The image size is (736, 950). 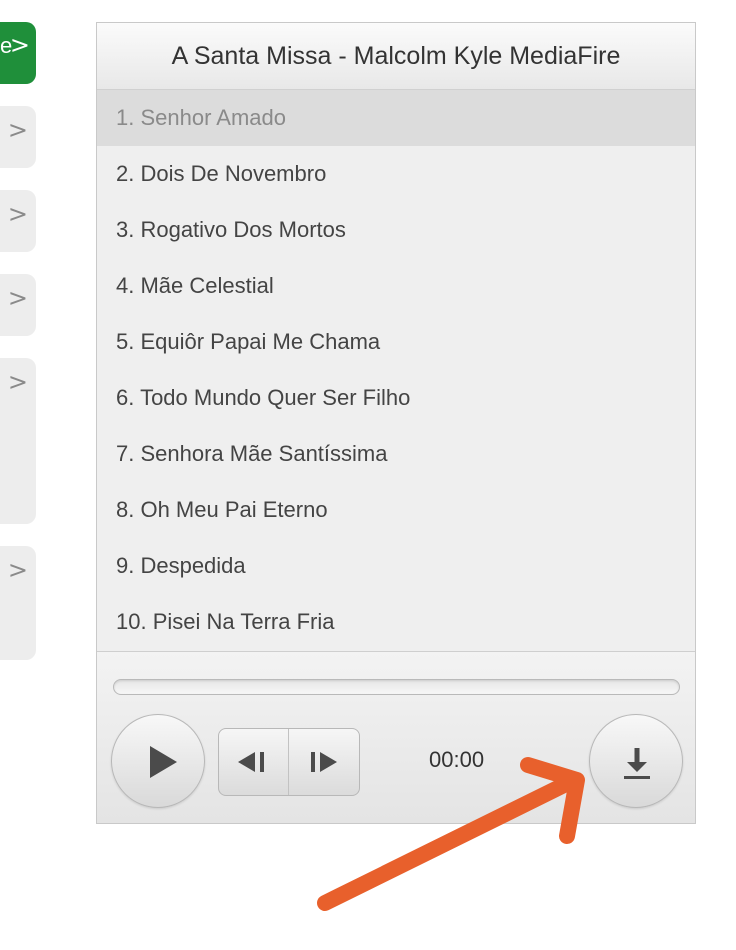 I want to click on download-icon, so click(x=637, y=763).